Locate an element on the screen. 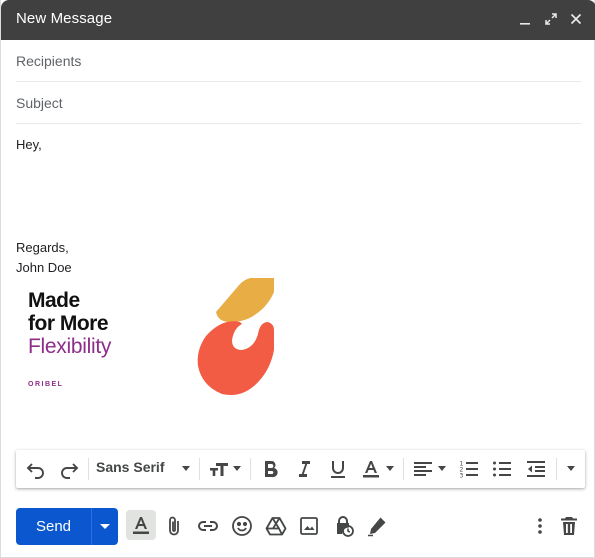 The height and width of the screenshot is (558, 595). message-regards: Regards, is located at coordinates (42, 248).